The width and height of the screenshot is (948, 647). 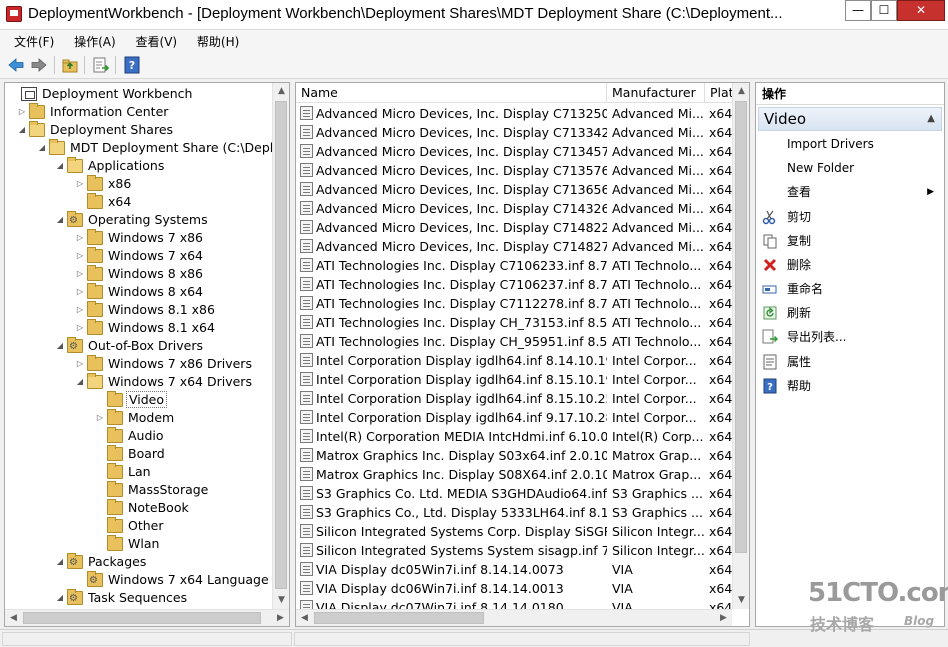 What do you see at coordinates (849, 144) in the screenshot?
I see `action-item: Import Drivers` at bounding box center [849, 144].